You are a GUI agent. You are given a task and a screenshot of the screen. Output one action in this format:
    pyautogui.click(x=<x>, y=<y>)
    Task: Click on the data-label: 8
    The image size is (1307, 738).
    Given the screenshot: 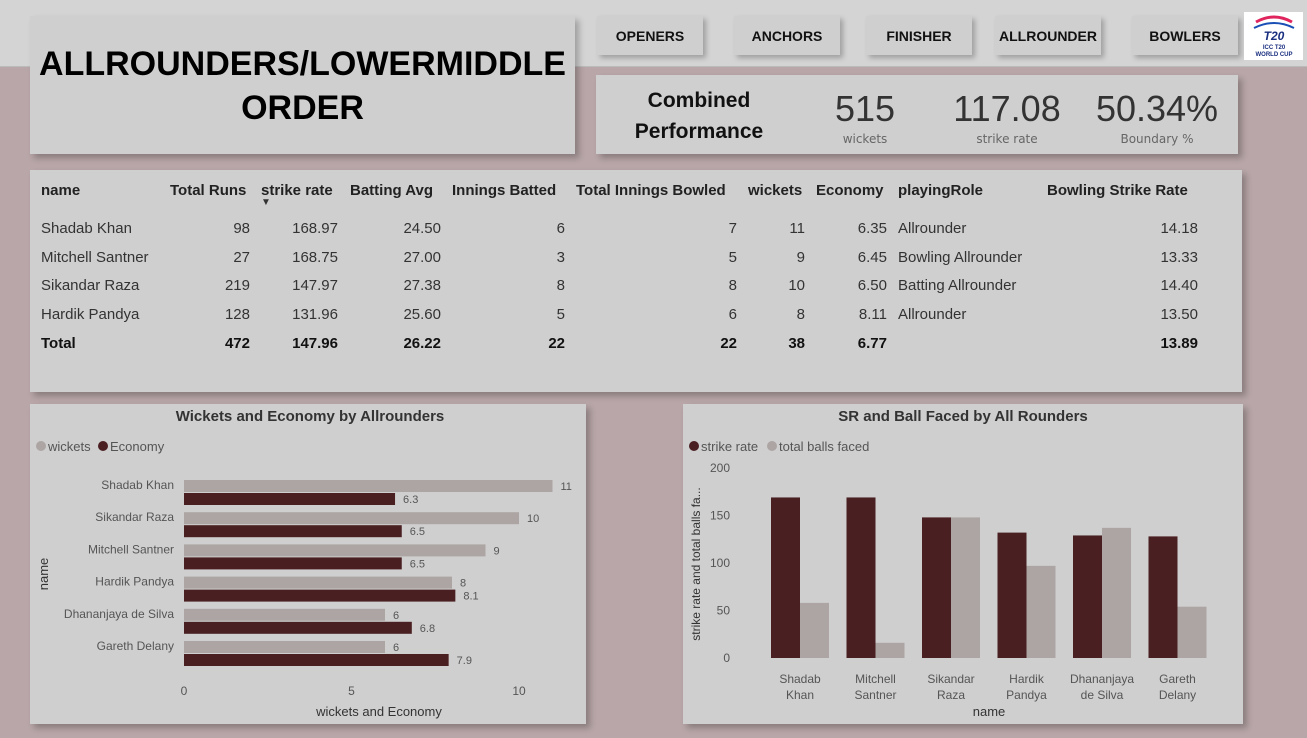 What is the action you would take?
    pyautogui.click(x=463, y=584)
    